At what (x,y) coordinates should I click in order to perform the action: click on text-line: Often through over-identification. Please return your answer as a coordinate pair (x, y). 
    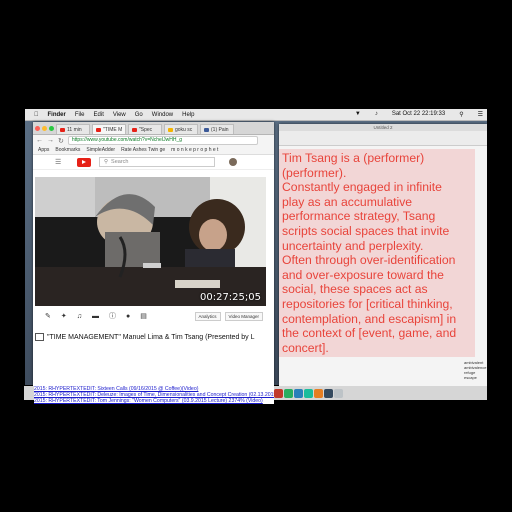
    Looking at the image, I should click on (369, 260).